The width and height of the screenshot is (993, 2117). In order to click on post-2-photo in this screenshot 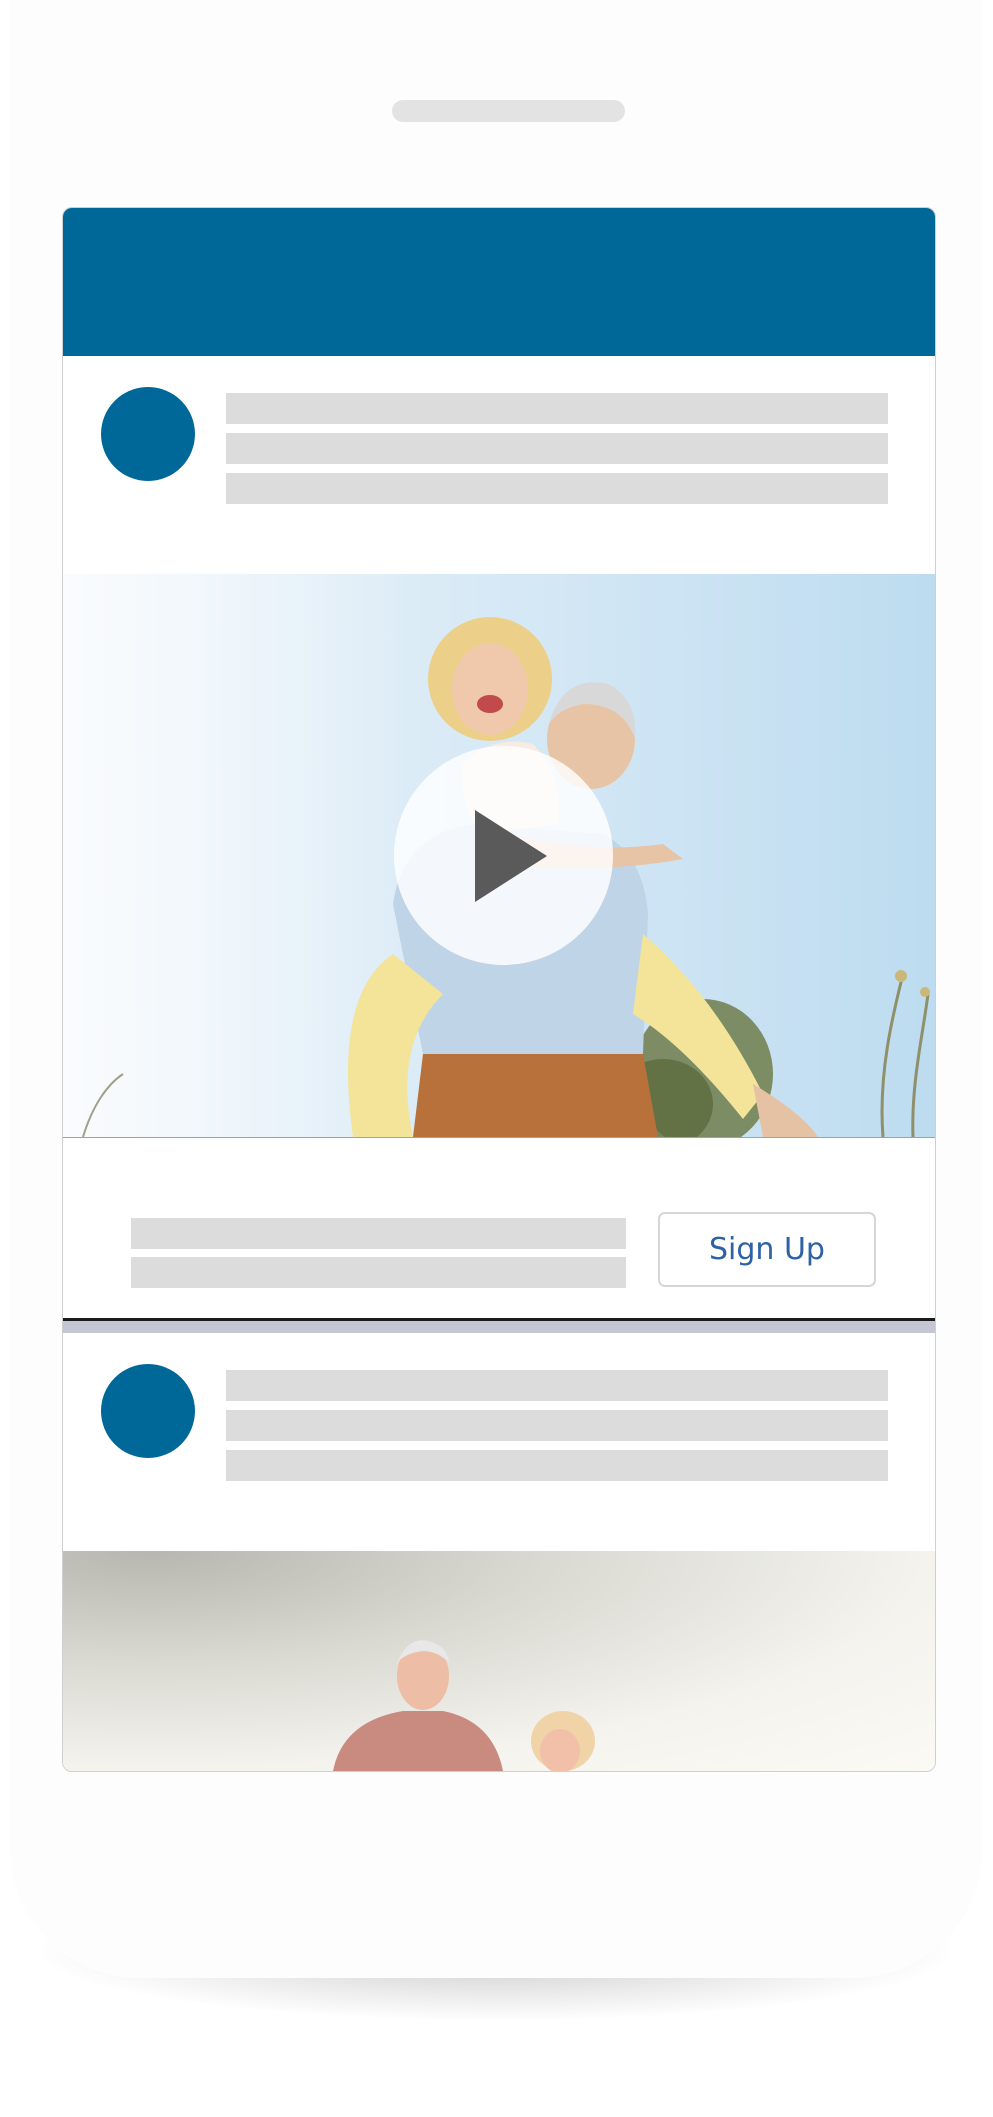, I will do `click(499, 1661)`.